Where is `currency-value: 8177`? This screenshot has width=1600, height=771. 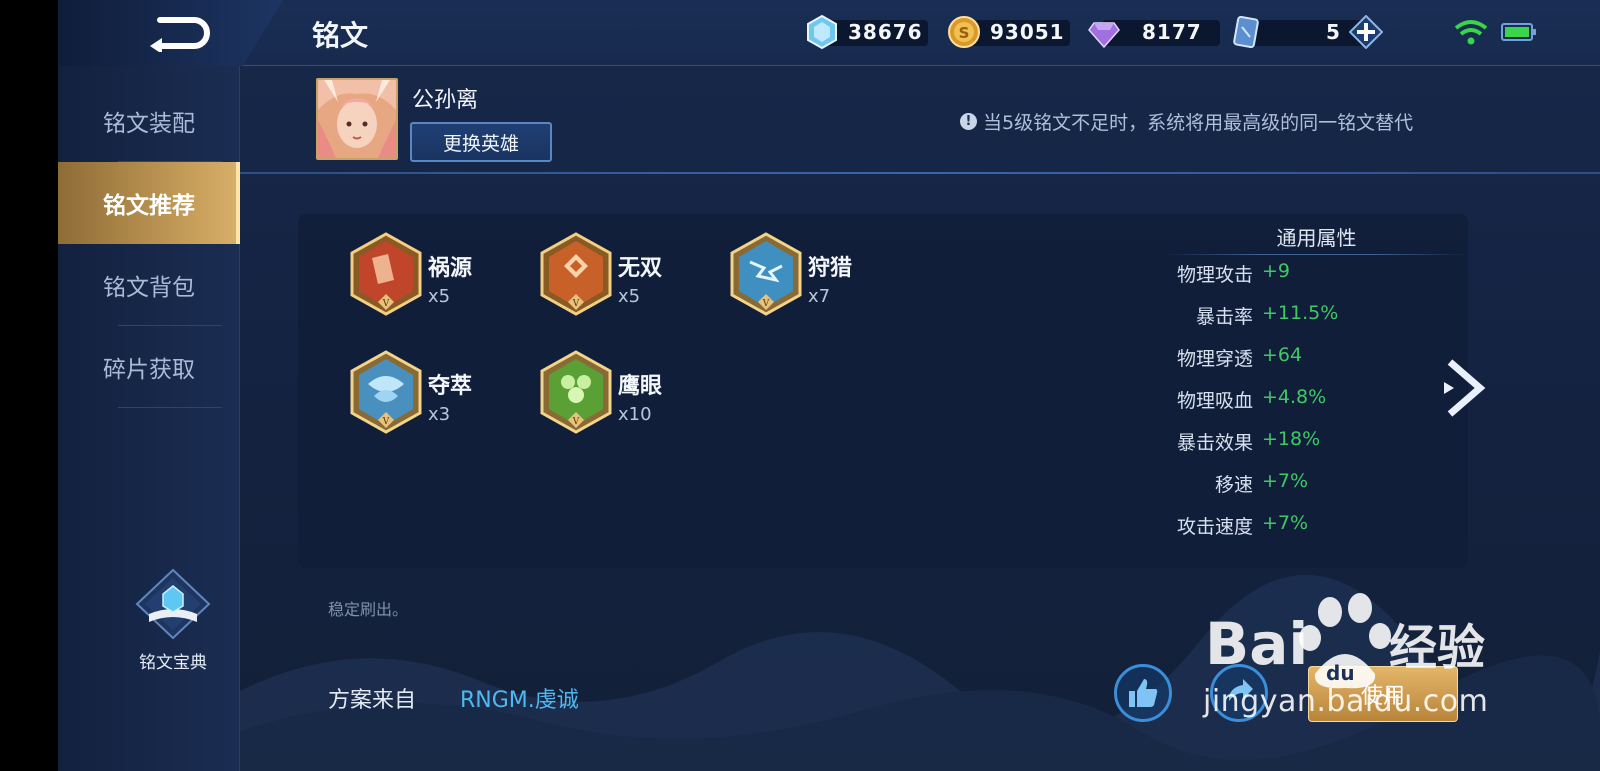 currency-value: 8177 is located at coordinates (1172, 32).